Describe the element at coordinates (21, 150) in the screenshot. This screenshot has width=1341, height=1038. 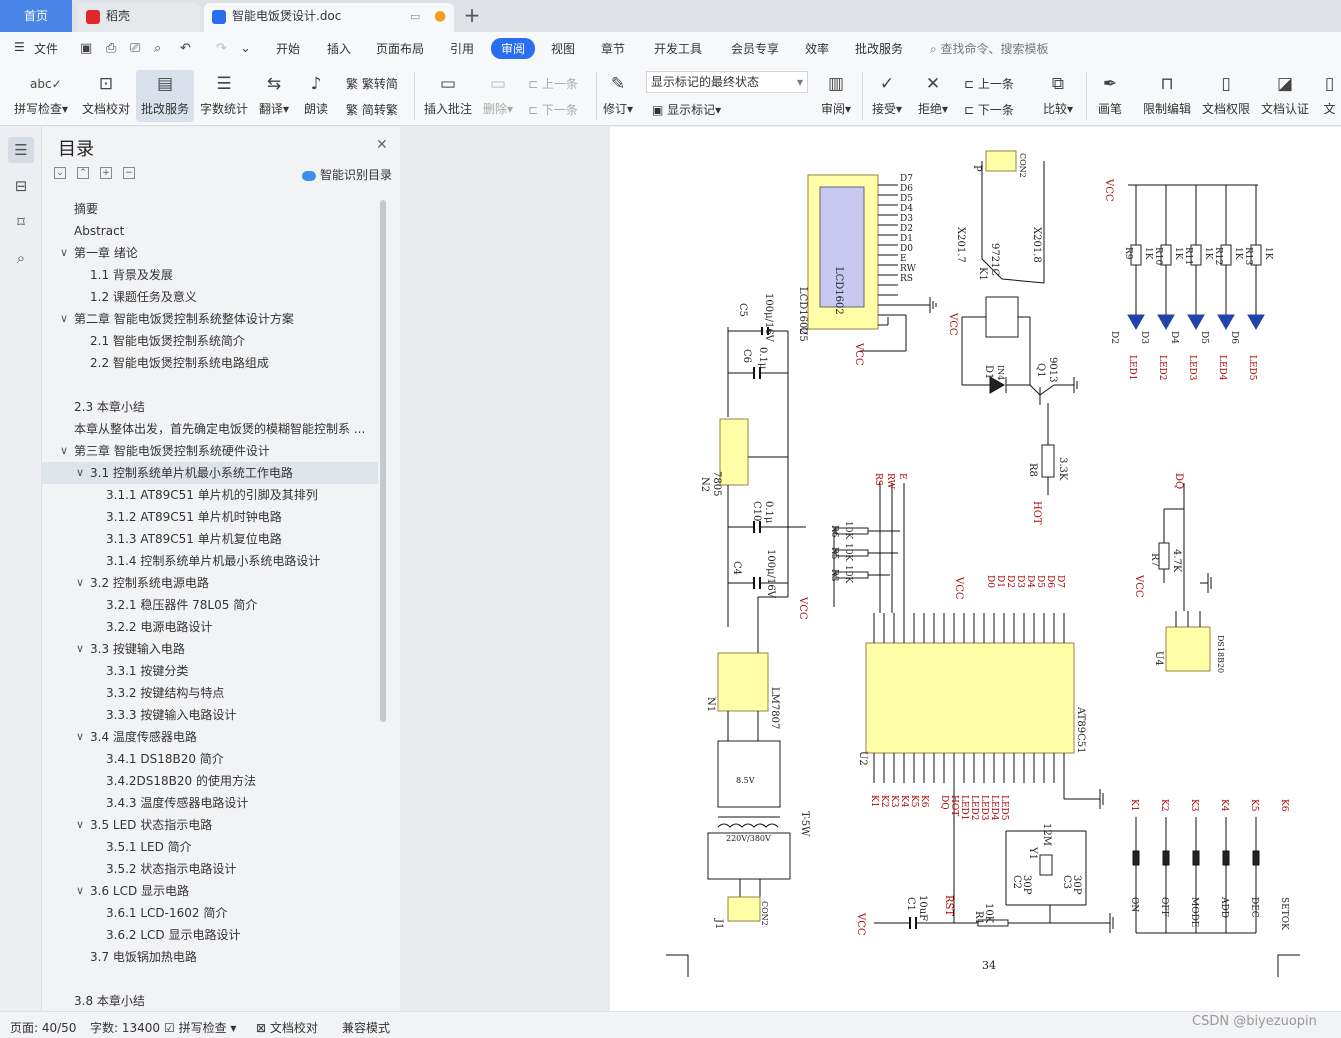
I see `toc-panel-icon: ☰` at that location.